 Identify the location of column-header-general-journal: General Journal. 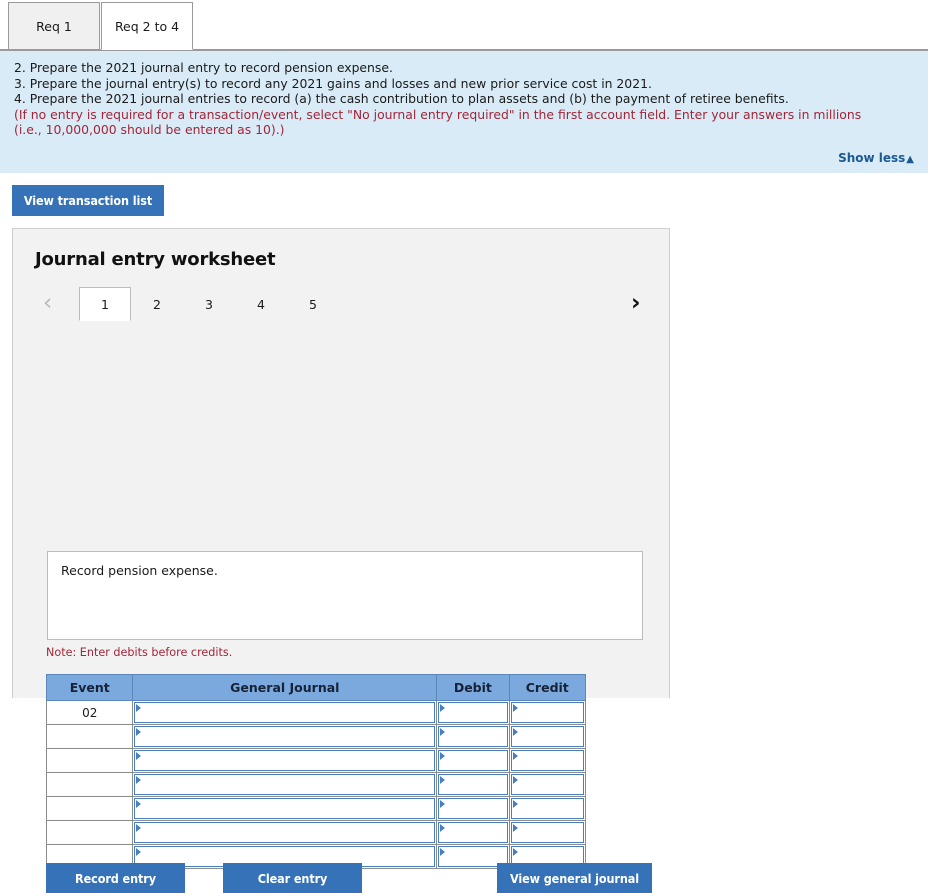
(285, 687).